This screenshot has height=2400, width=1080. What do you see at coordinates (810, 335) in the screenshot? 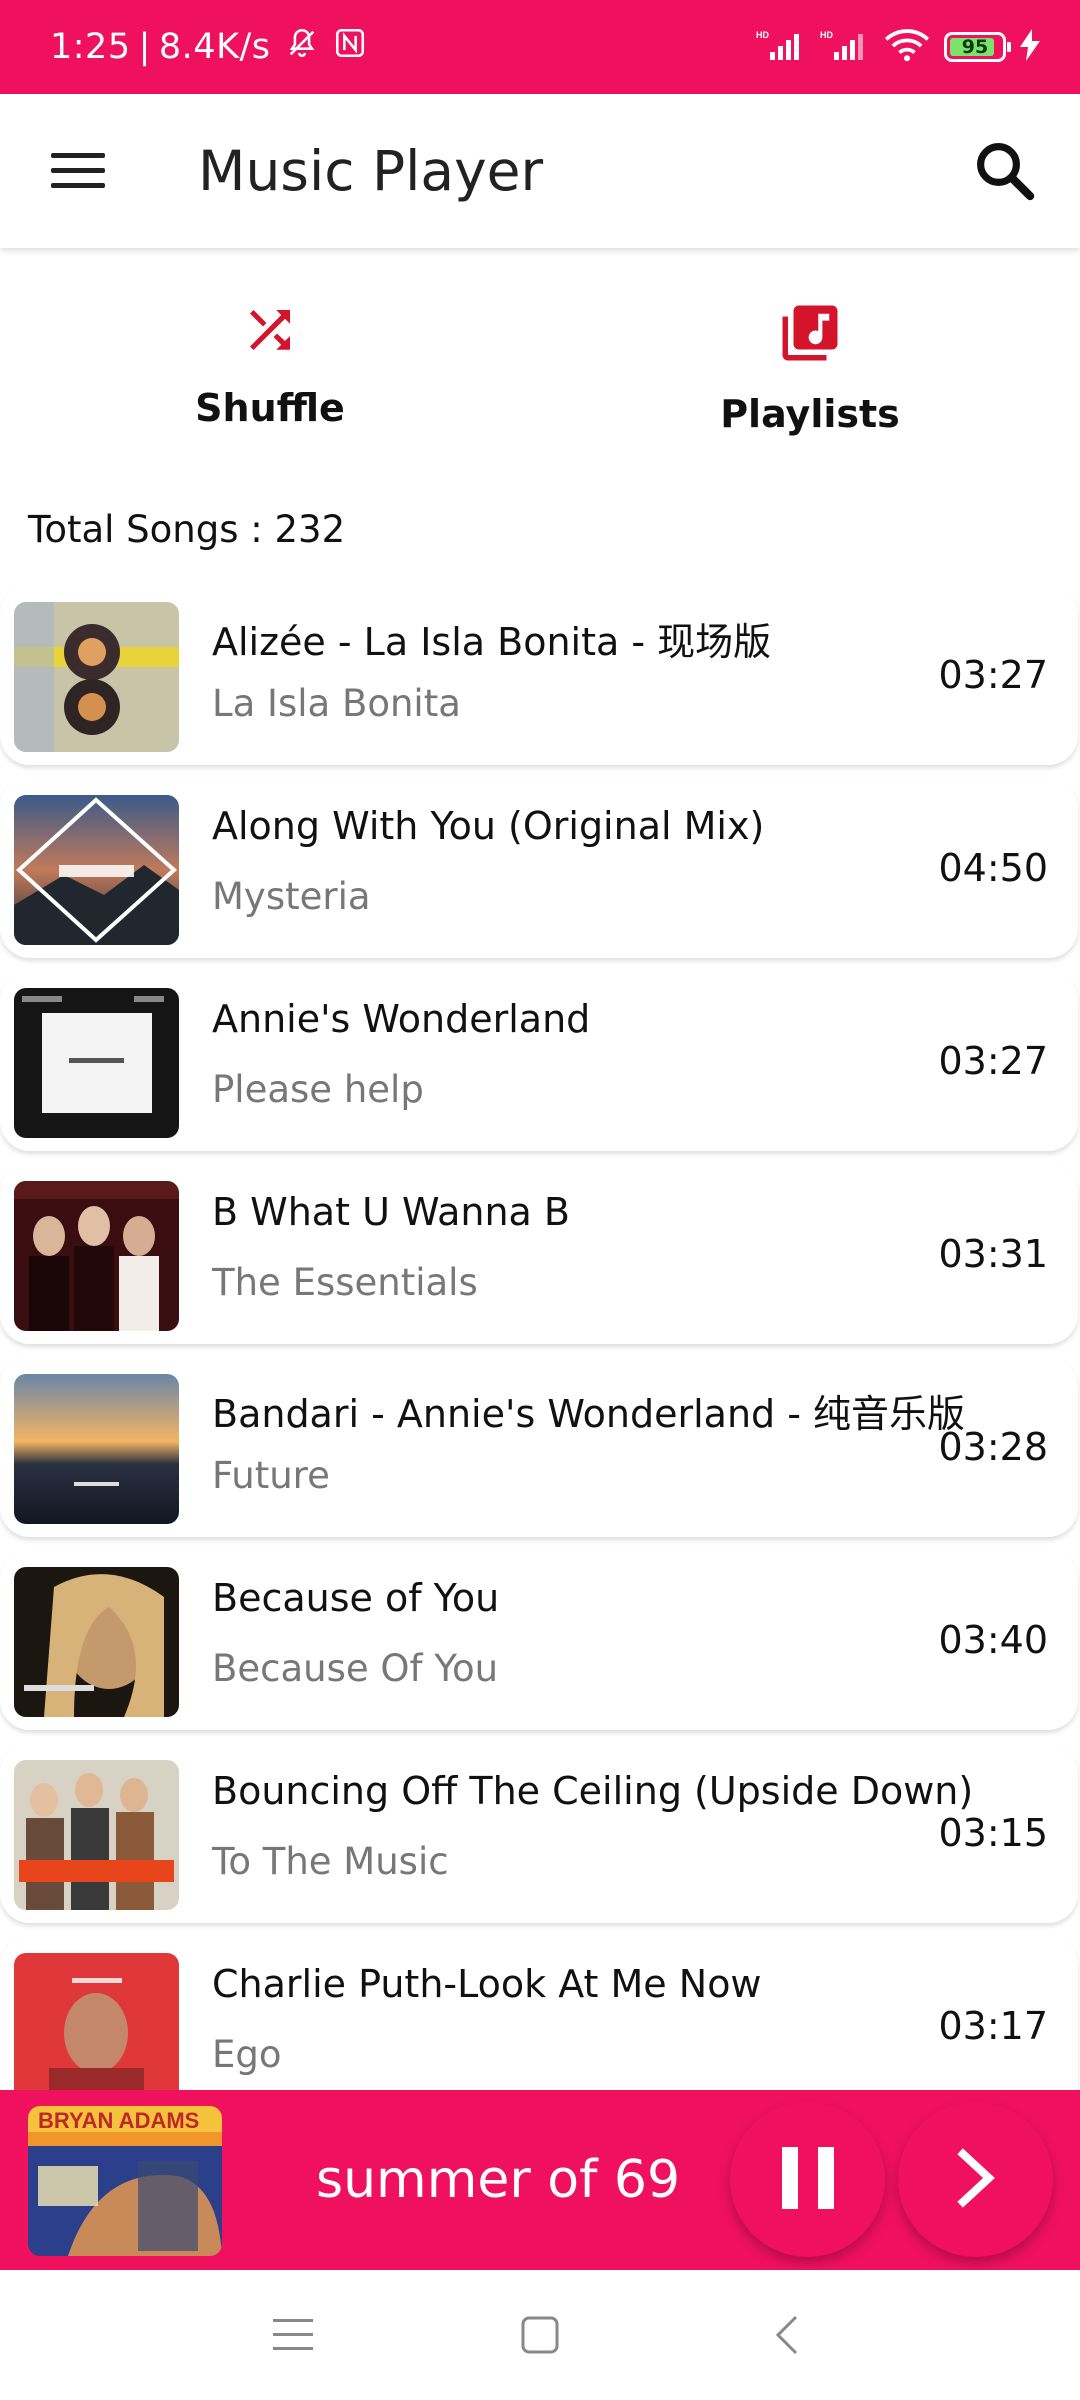
I see `playlist-icon` at bounding box center [810, 335].